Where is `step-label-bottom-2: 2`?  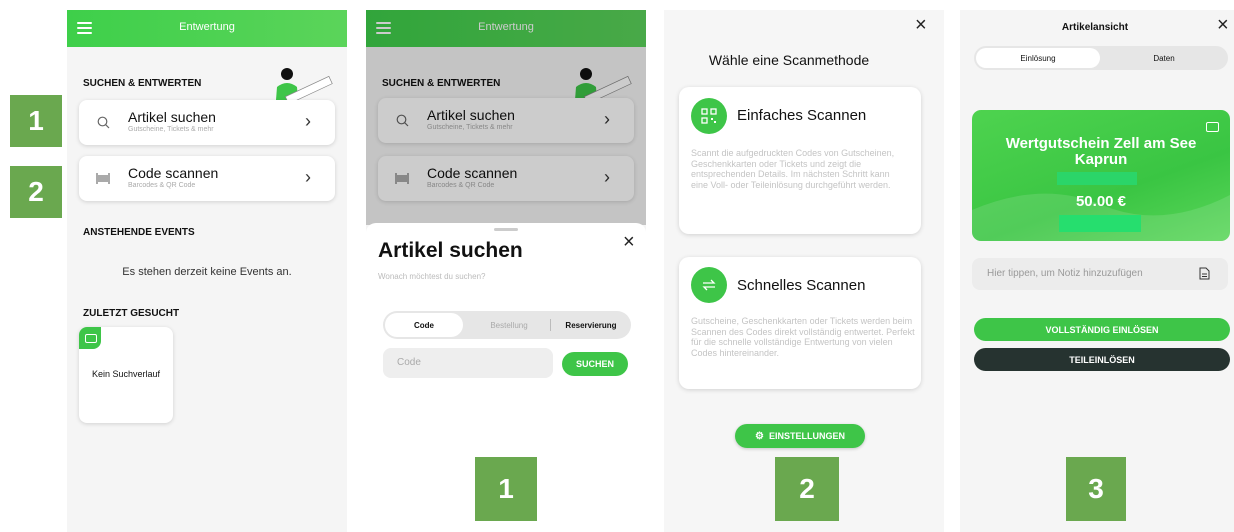 step-label-bottom-2: 2 is located at coordinates (807, 489).